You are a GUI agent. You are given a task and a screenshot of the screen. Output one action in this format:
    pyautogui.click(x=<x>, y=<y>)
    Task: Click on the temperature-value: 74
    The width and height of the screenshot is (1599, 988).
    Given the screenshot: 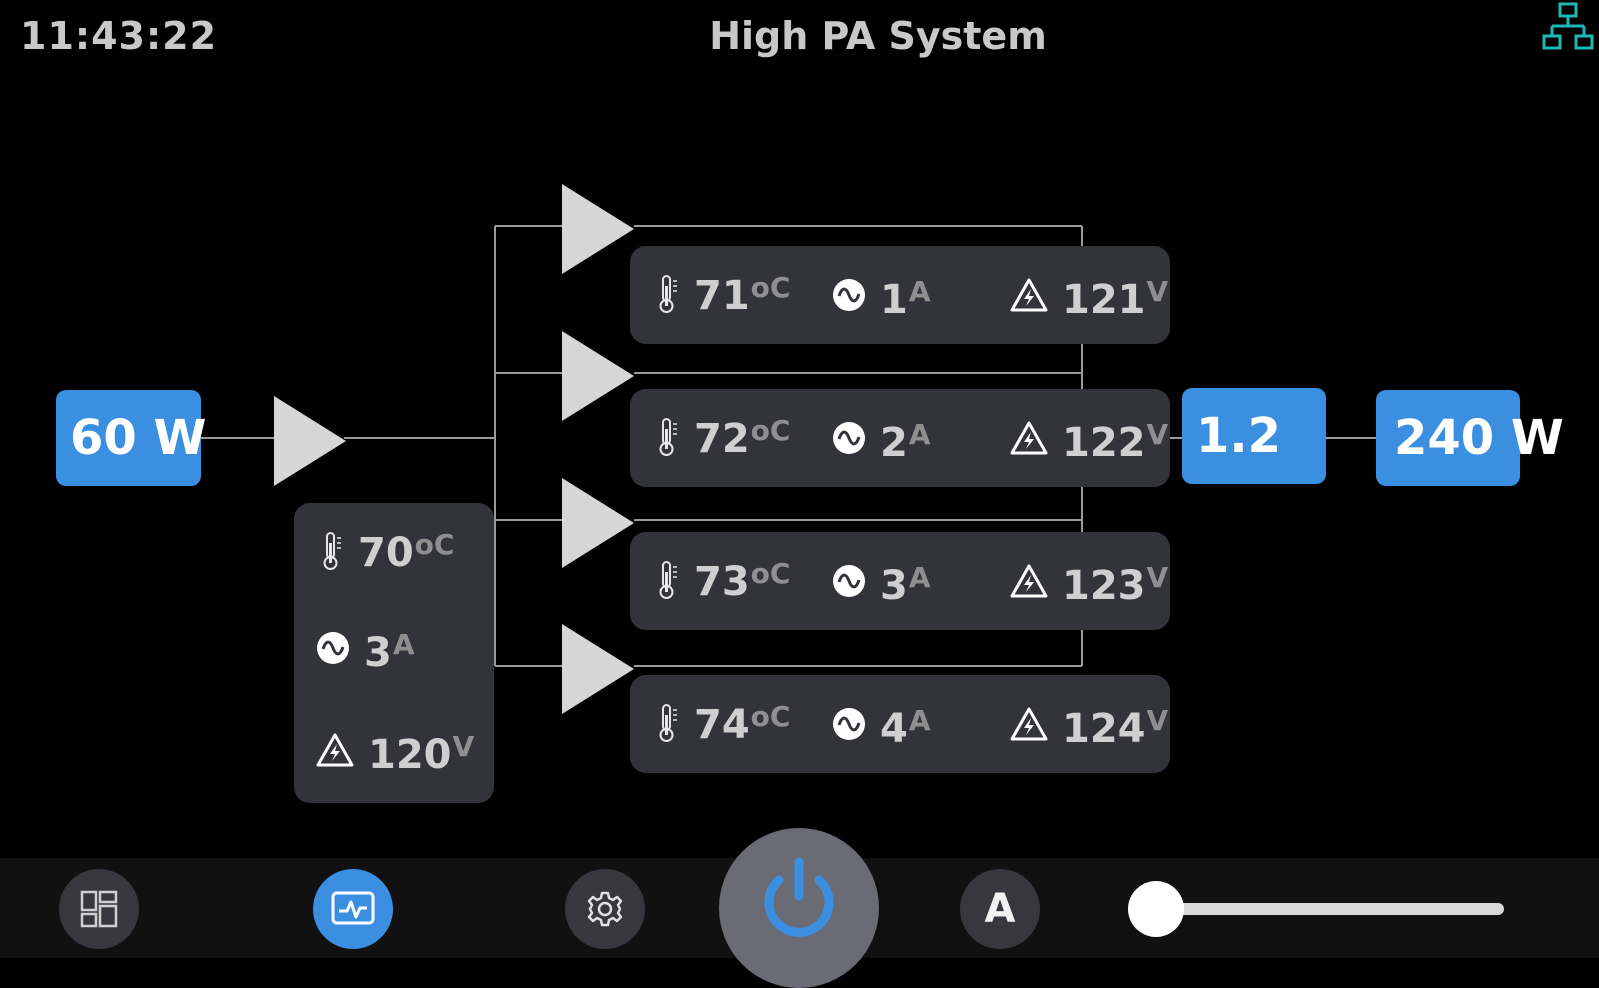 What is the action you would take?
    pyautogui.click(x=722, y=725)
    